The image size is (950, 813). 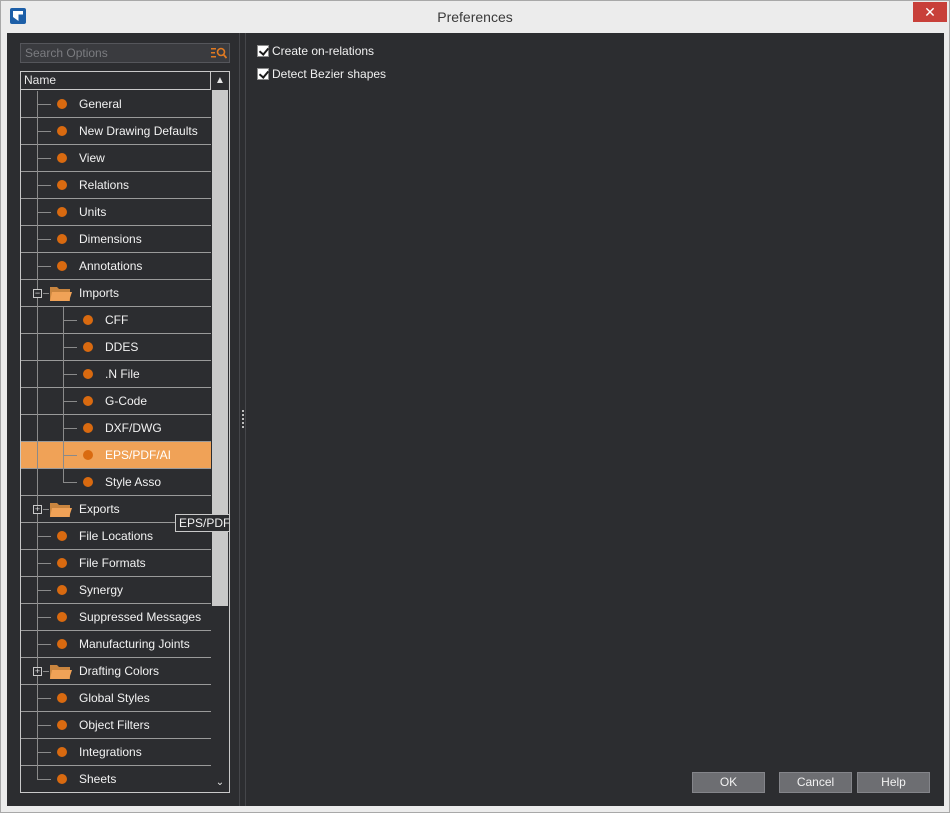 What do you see at coordinates (37, 293) in the screenshot?
I see `collapse-icon: −` at bounding box center [37, 293].